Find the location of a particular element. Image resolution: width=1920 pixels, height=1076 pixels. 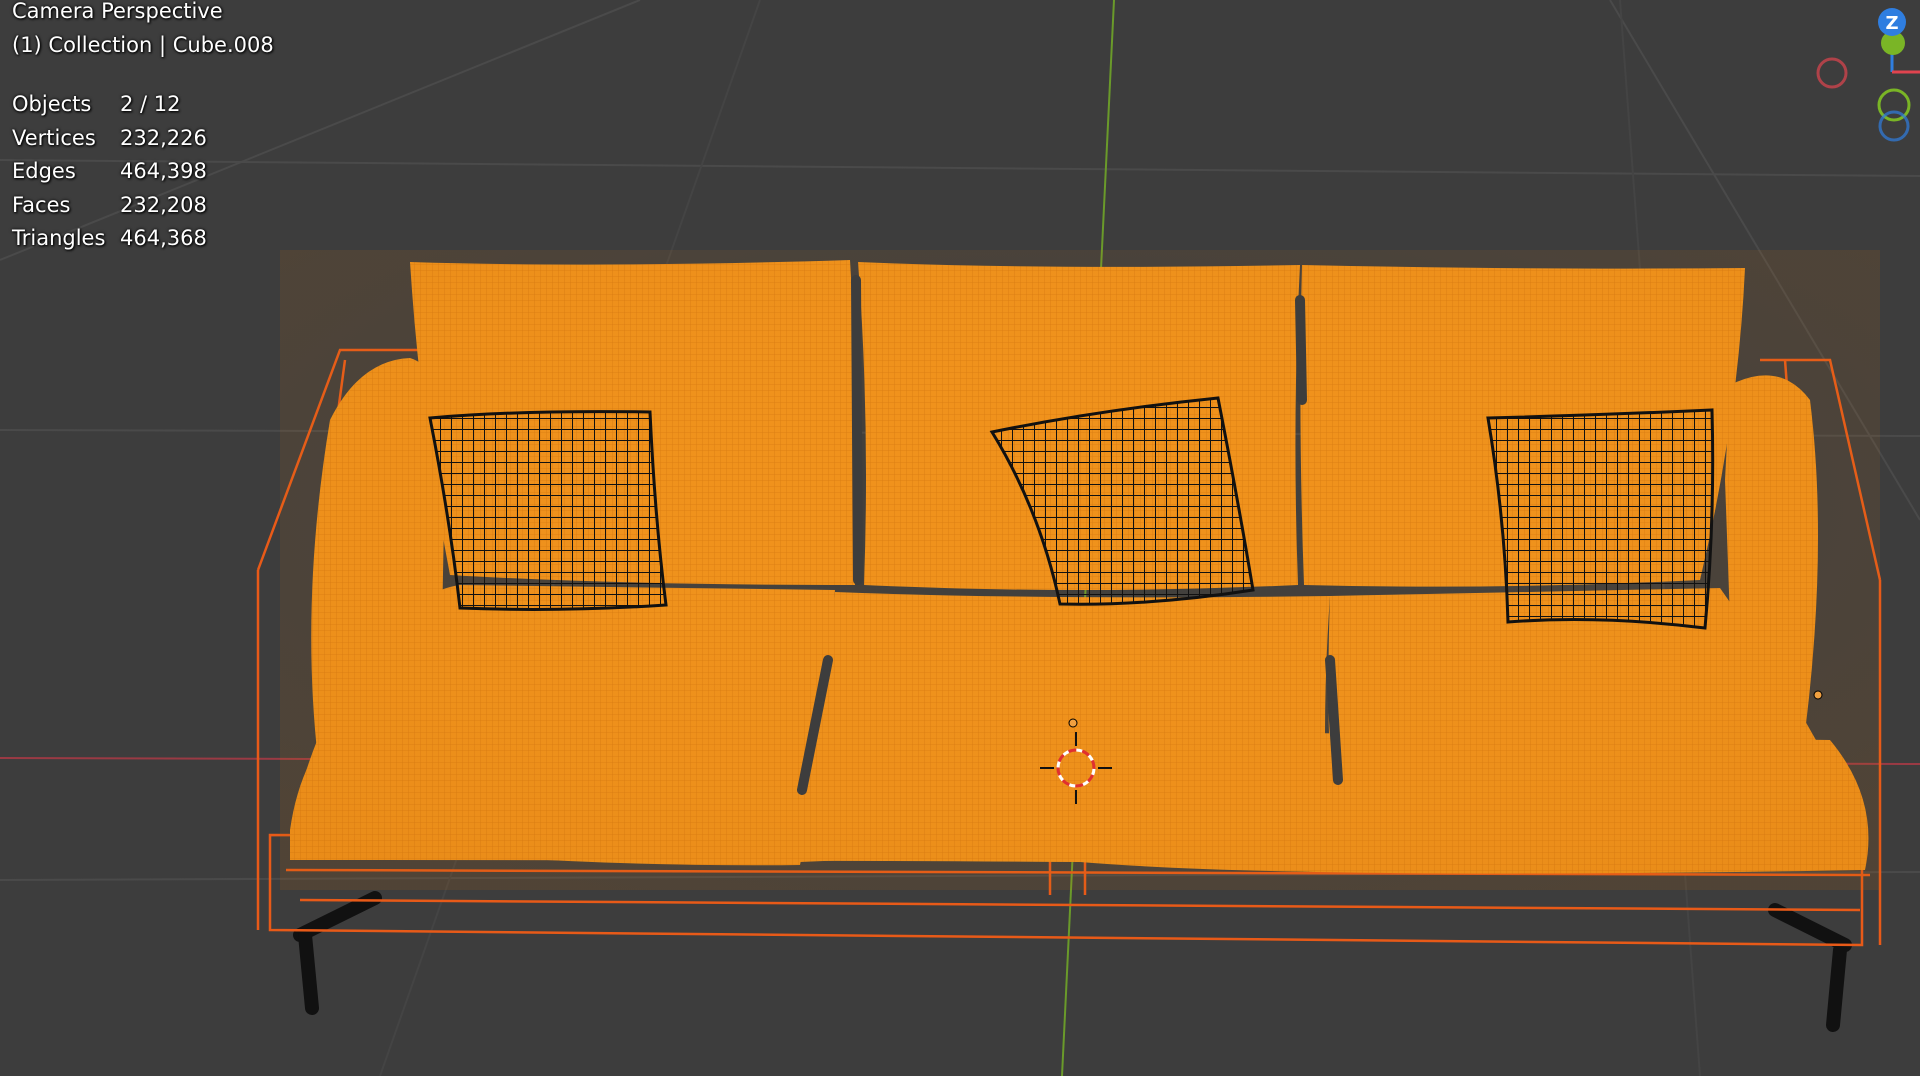

navigation-gizmo: Z is located at coordinates (1868, 75).